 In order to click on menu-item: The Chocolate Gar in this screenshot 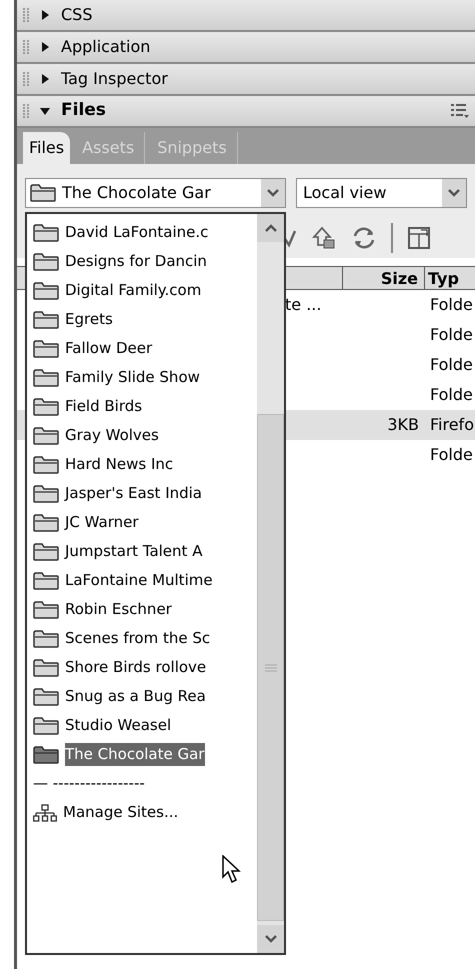, I will do `click(135, 754)`.